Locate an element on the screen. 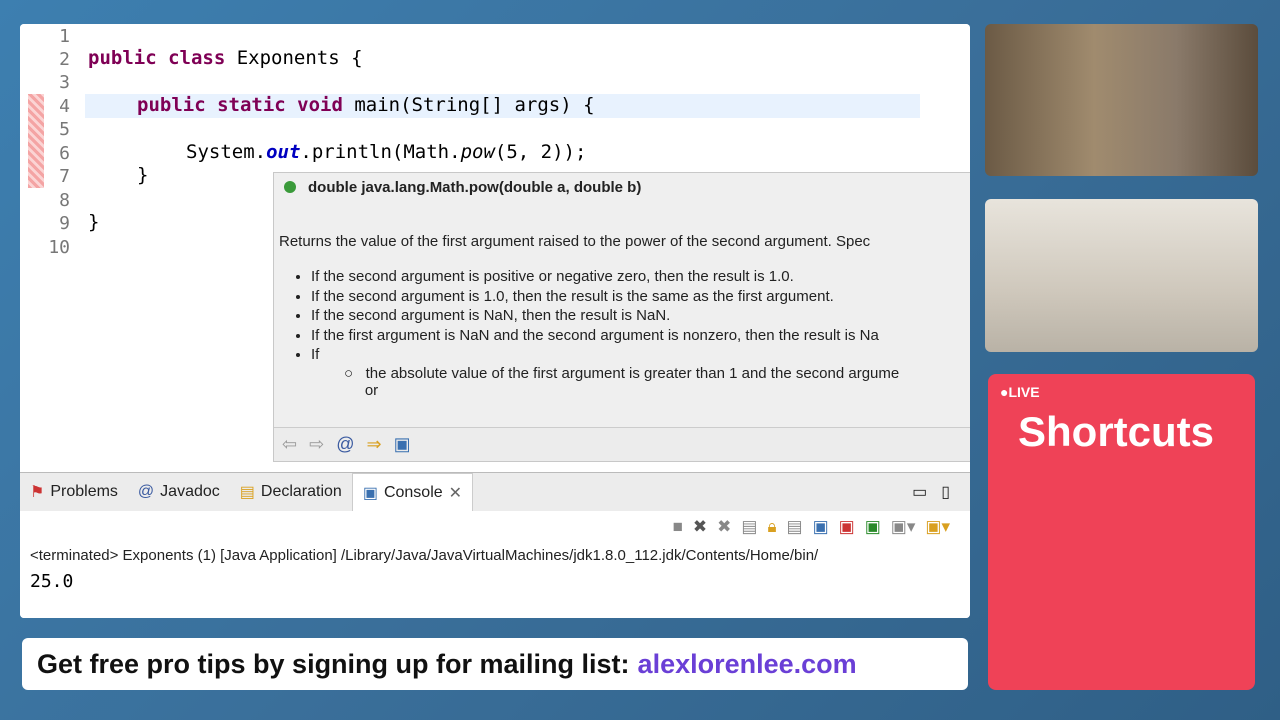  close-icon: ✕ is located at coordinates (455, 493).